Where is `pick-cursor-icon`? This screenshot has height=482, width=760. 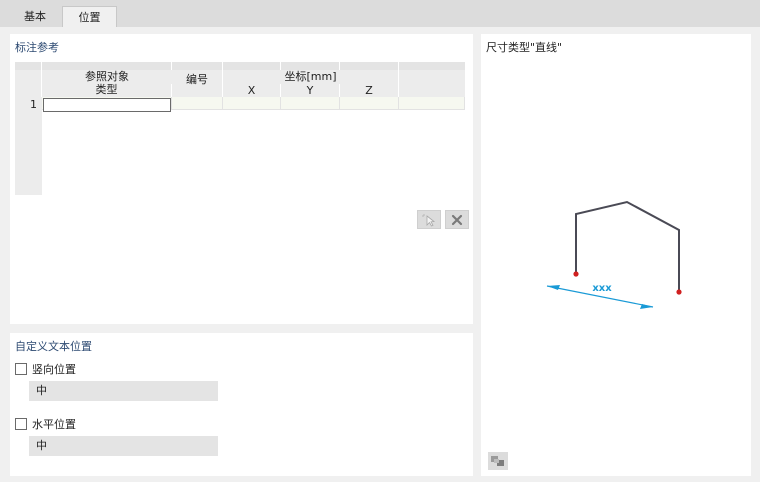
pick-cursor-icon is located at coordinates (429, 220).